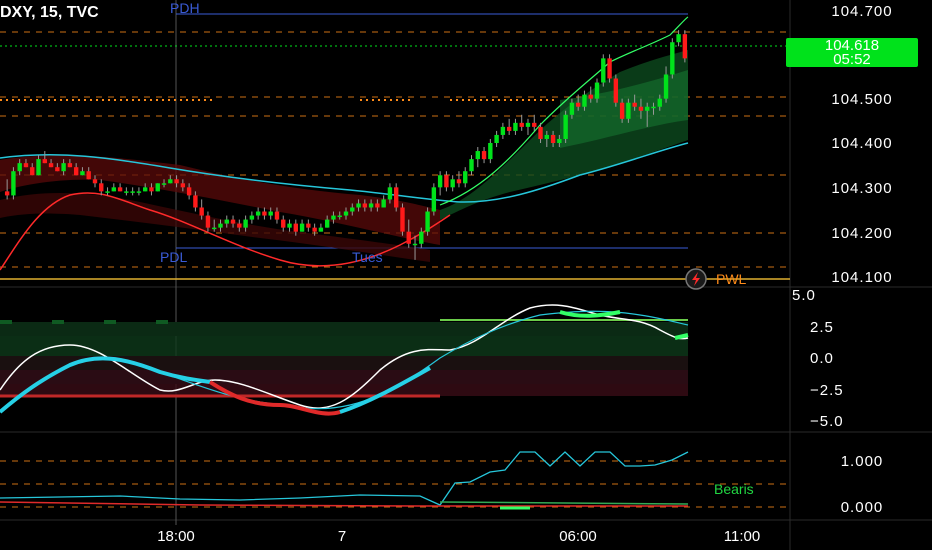 This screenshot has width=932, height=550. What do you see at coordinates (862, 233) in the screenshot?
I see `price-tick-104200: 104.200` at bounding box center [862, 233].